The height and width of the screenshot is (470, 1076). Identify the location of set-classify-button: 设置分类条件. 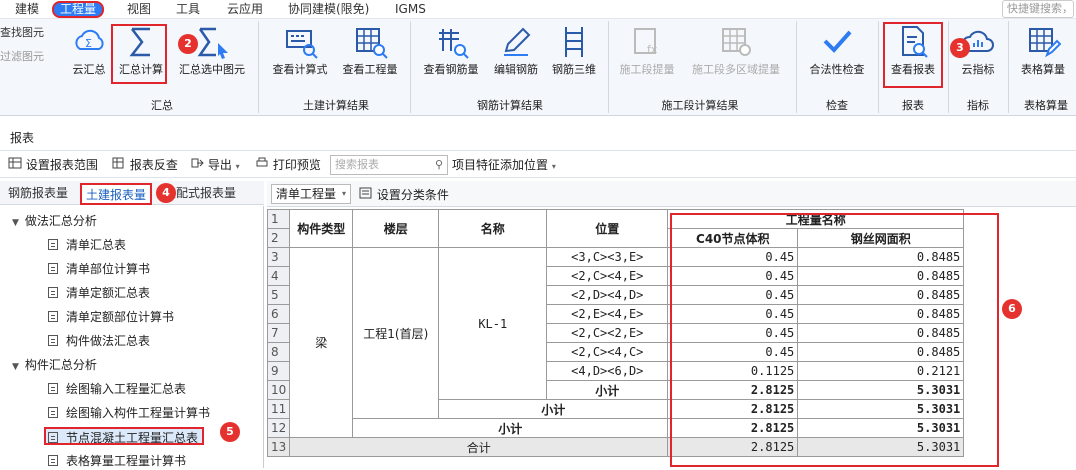
(404, 194).